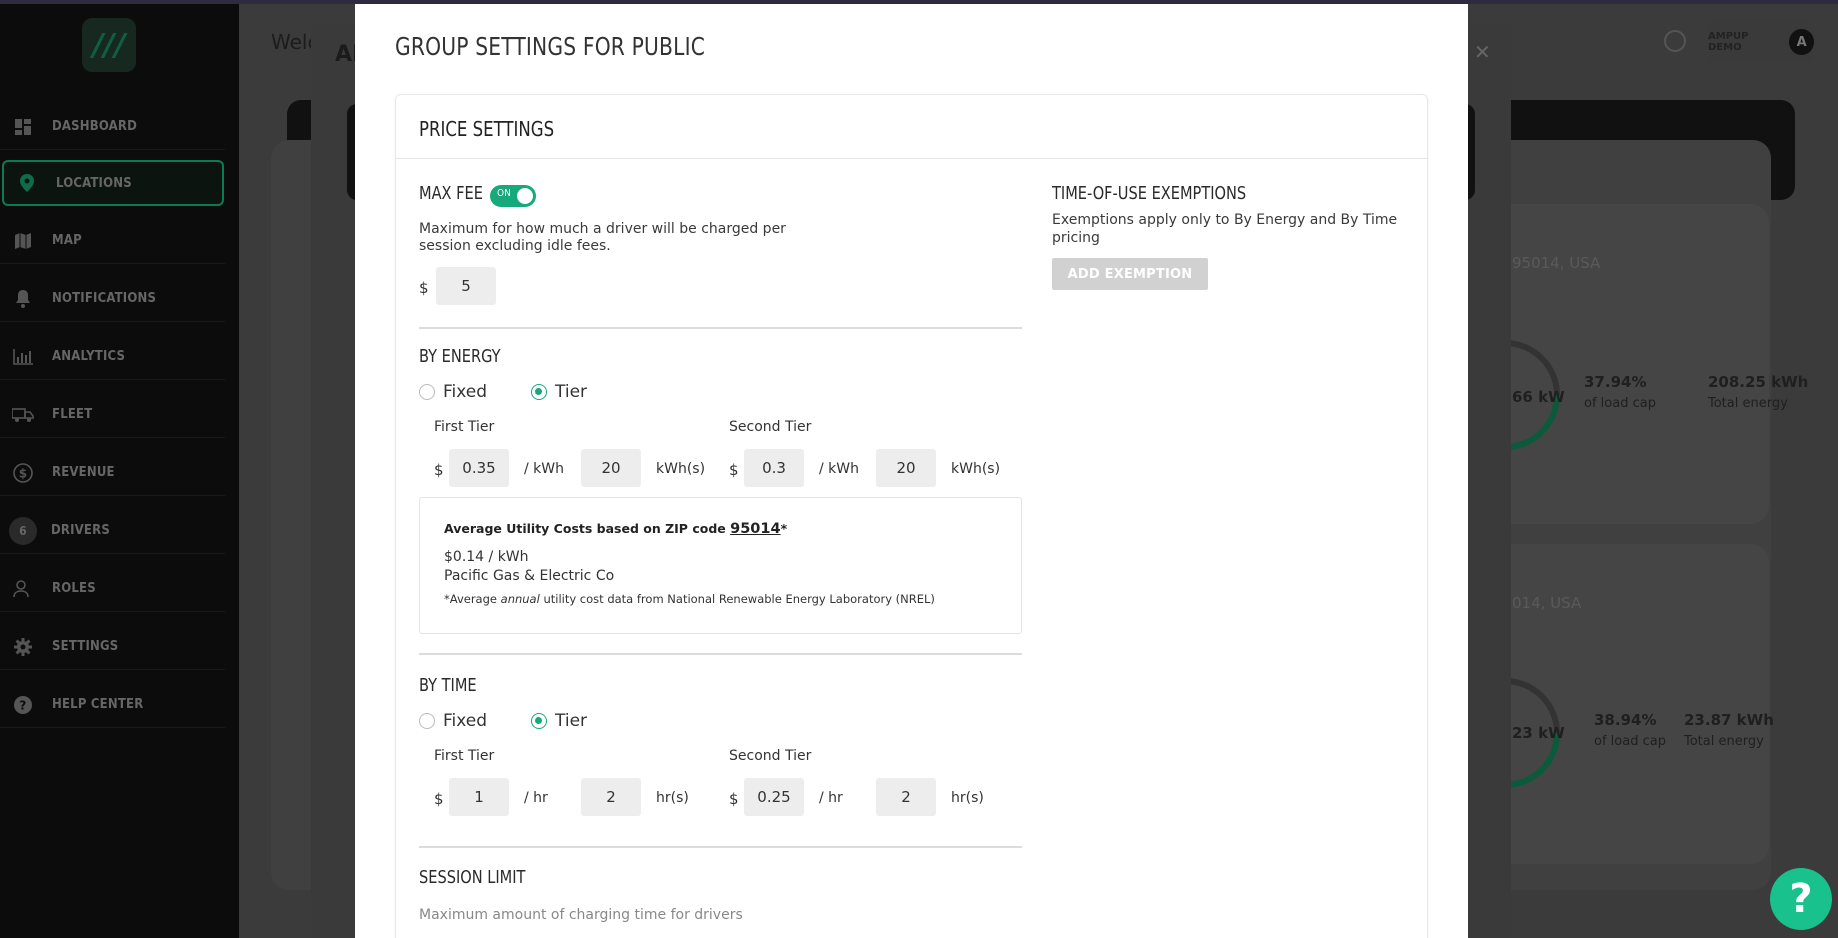 The height and width of the screenshot is (938, 1838). Describe the element at coordinates (1482, 52) in the screenshot. I see `close-icon: ✕` at that location.